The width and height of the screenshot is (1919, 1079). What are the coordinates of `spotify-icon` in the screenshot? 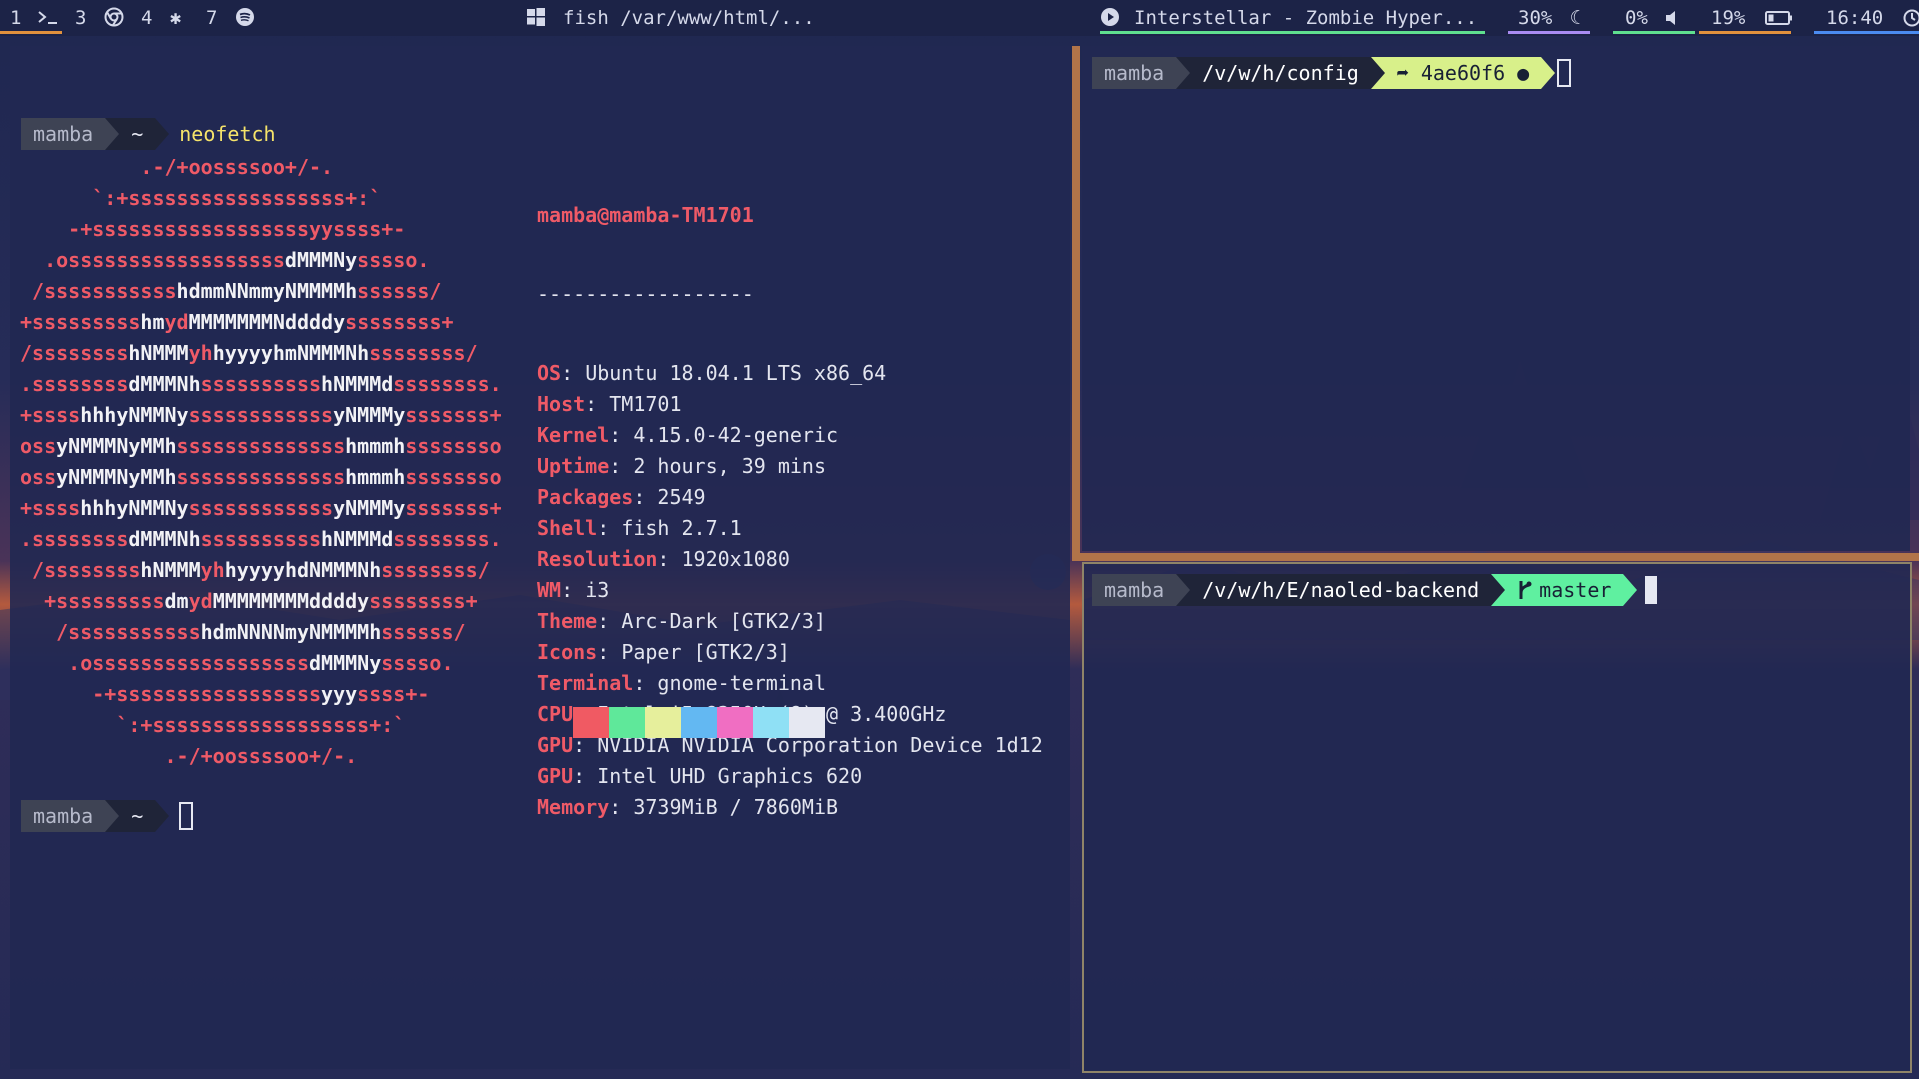 It's located at (244, 17).